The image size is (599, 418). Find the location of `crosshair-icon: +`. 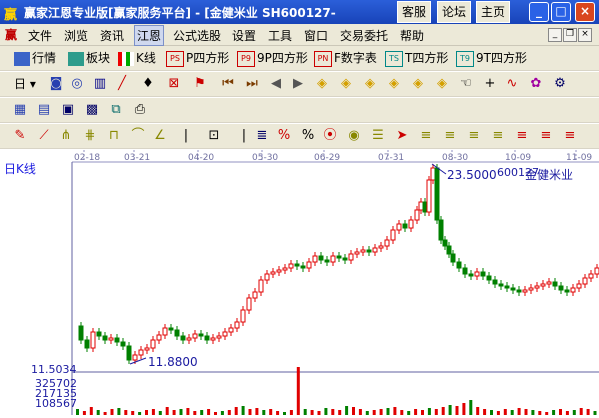

crosshair-icon: + is located at coordinates (490, 84).